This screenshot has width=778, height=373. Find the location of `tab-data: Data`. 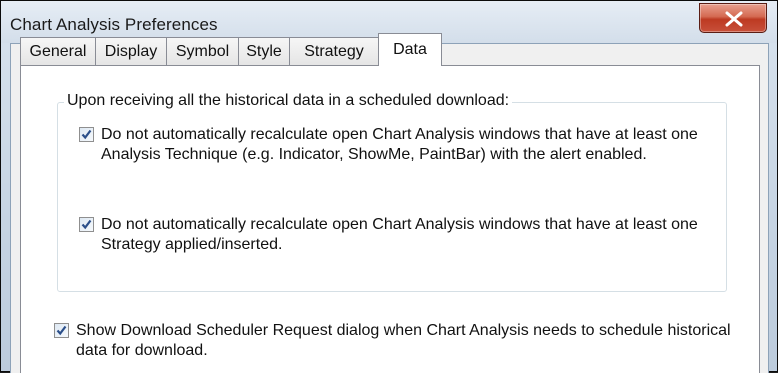

tab-data: Data is located at coordinates (410, 49).